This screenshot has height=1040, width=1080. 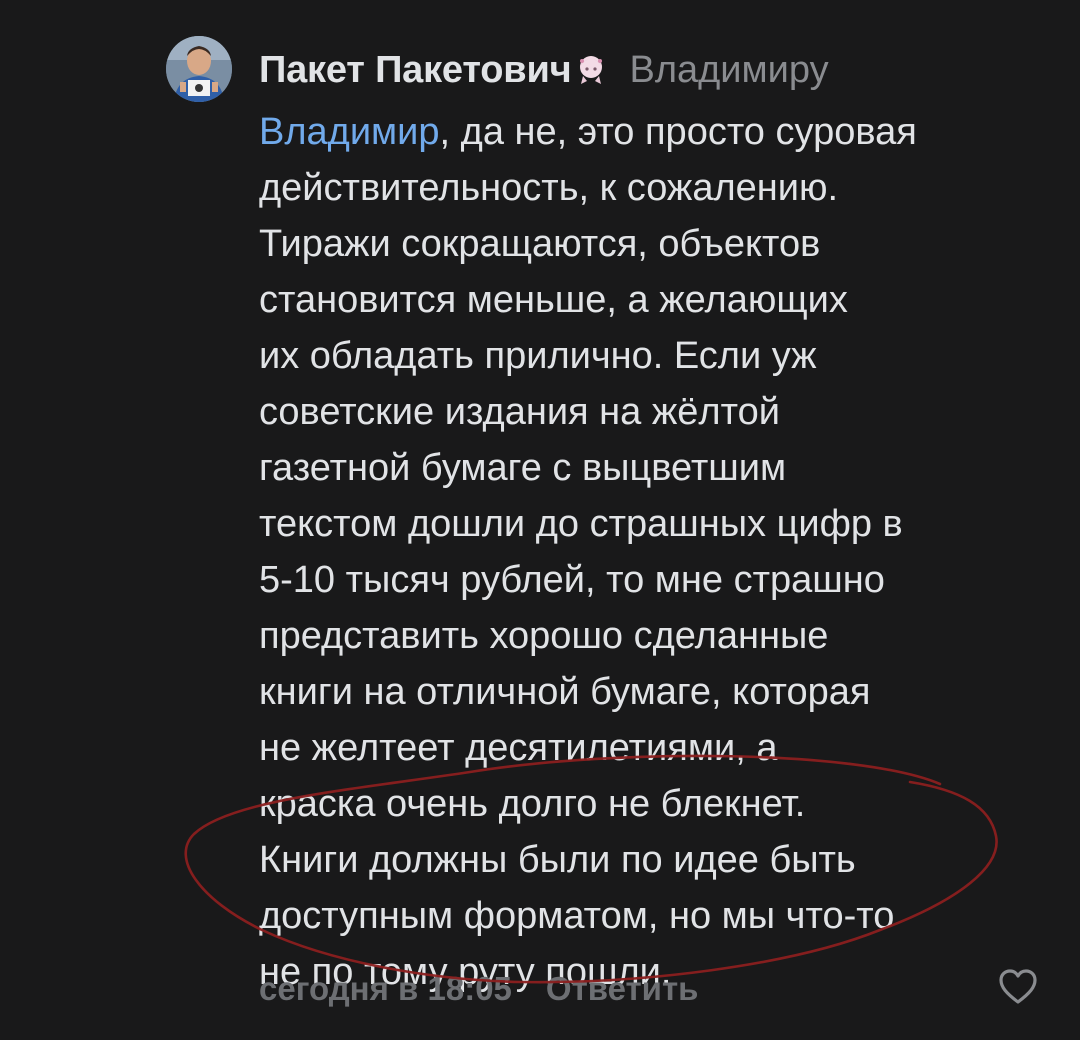 I want to click on heart-outline-icon, so click(x=1018, y=986).